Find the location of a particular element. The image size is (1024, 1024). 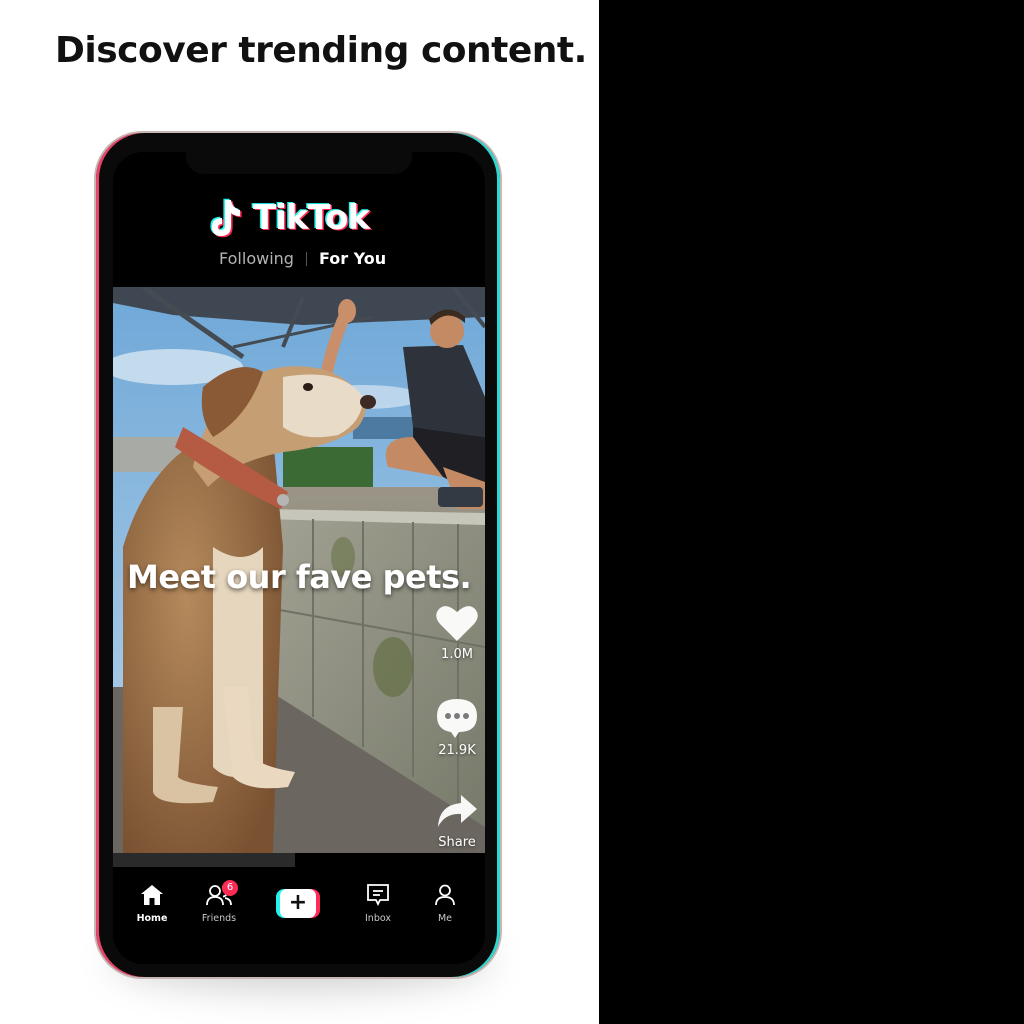

comment-button: 21.9K is located at coordinates (457, 727).